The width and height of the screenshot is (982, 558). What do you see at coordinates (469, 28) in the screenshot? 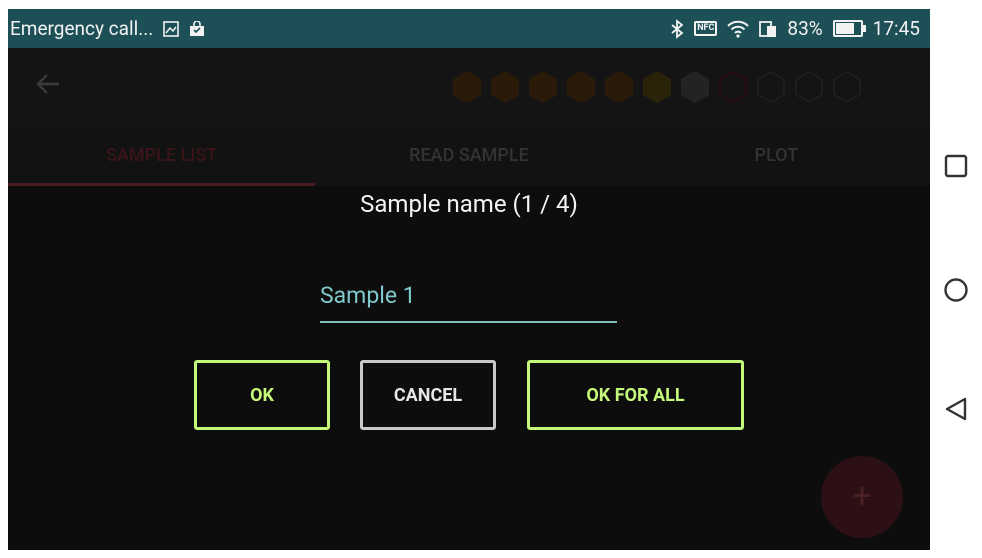
I see `status-bar: Emergency call... NFC 83% 17:45` at bounding box center [469, 28].